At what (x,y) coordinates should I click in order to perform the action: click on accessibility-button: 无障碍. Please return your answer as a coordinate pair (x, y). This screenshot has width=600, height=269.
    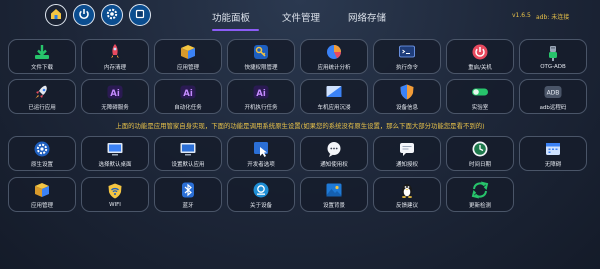
    Looking at the image, I should click on (553, 153).